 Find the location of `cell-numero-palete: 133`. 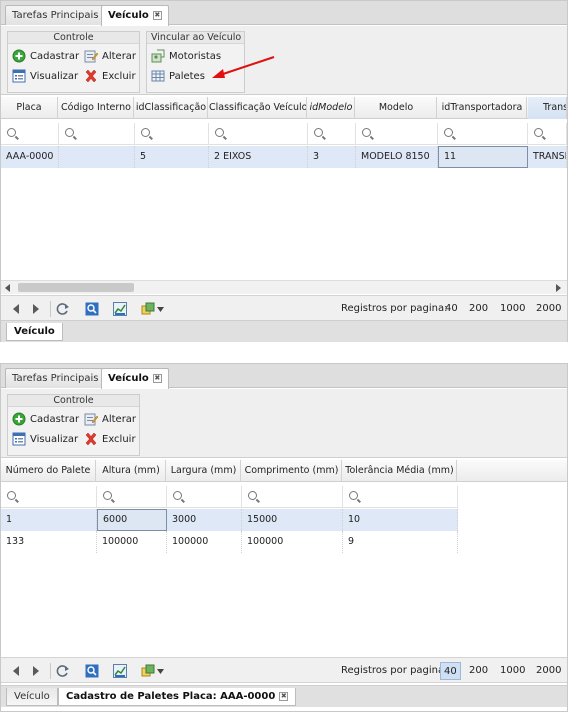

cell-numero-palete: 133 is located at coordinates (49, 542).